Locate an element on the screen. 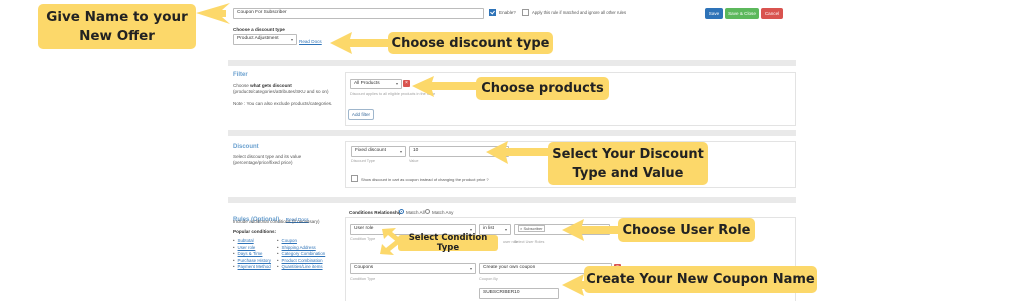 The image size is (1024, 301). callout-coupon-name-text: Create Your New Coupon Name is located at coordinates (700, 279).